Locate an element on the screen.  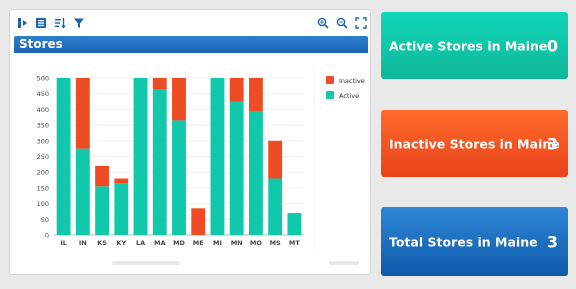
horizontal-scrollbar is located at coordinates (146, 263).